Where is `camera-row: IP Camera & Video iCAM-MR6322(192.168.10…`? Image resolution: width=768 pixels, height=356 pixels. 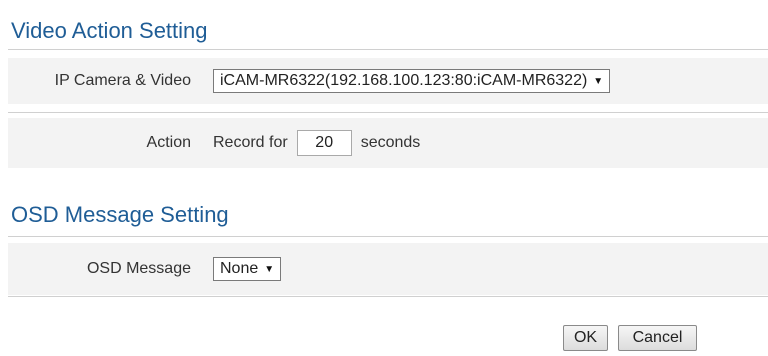 camera-row: IP Camera & Video iCAM-MR6322(192.168.10… is located at coordinates (388, 81).